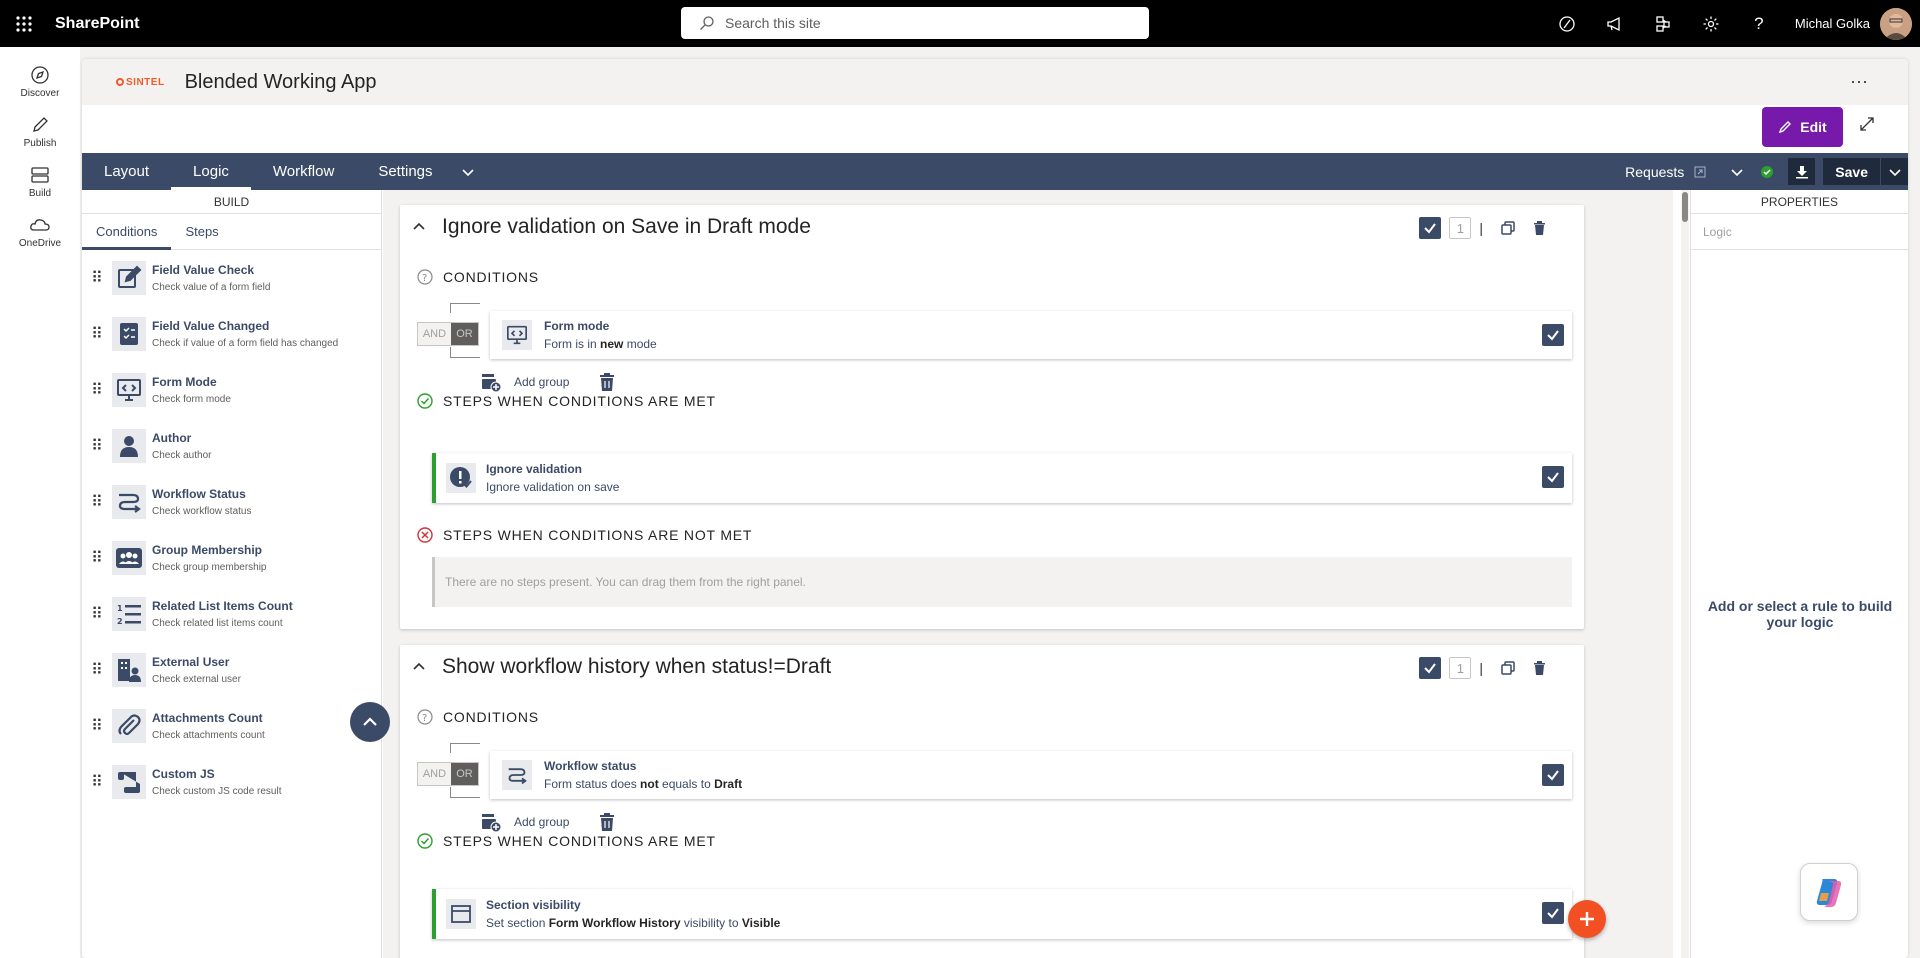 Image resolution: width=1920 pixels, height=958 pixels. I want to click on scroll-to-top-button, so click(370, 722).